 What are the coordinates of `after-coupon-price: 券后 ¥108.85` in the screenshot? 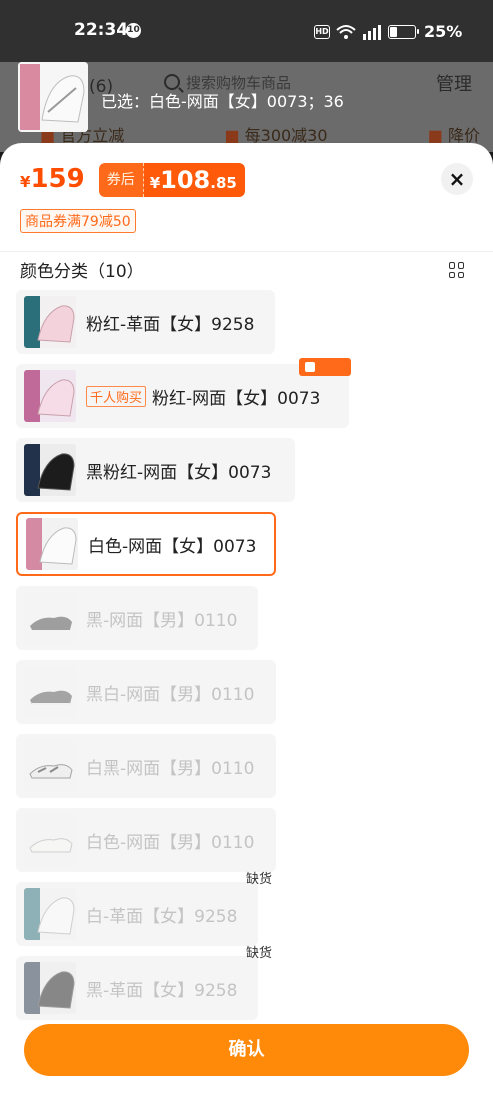 It's located at (171, 180).